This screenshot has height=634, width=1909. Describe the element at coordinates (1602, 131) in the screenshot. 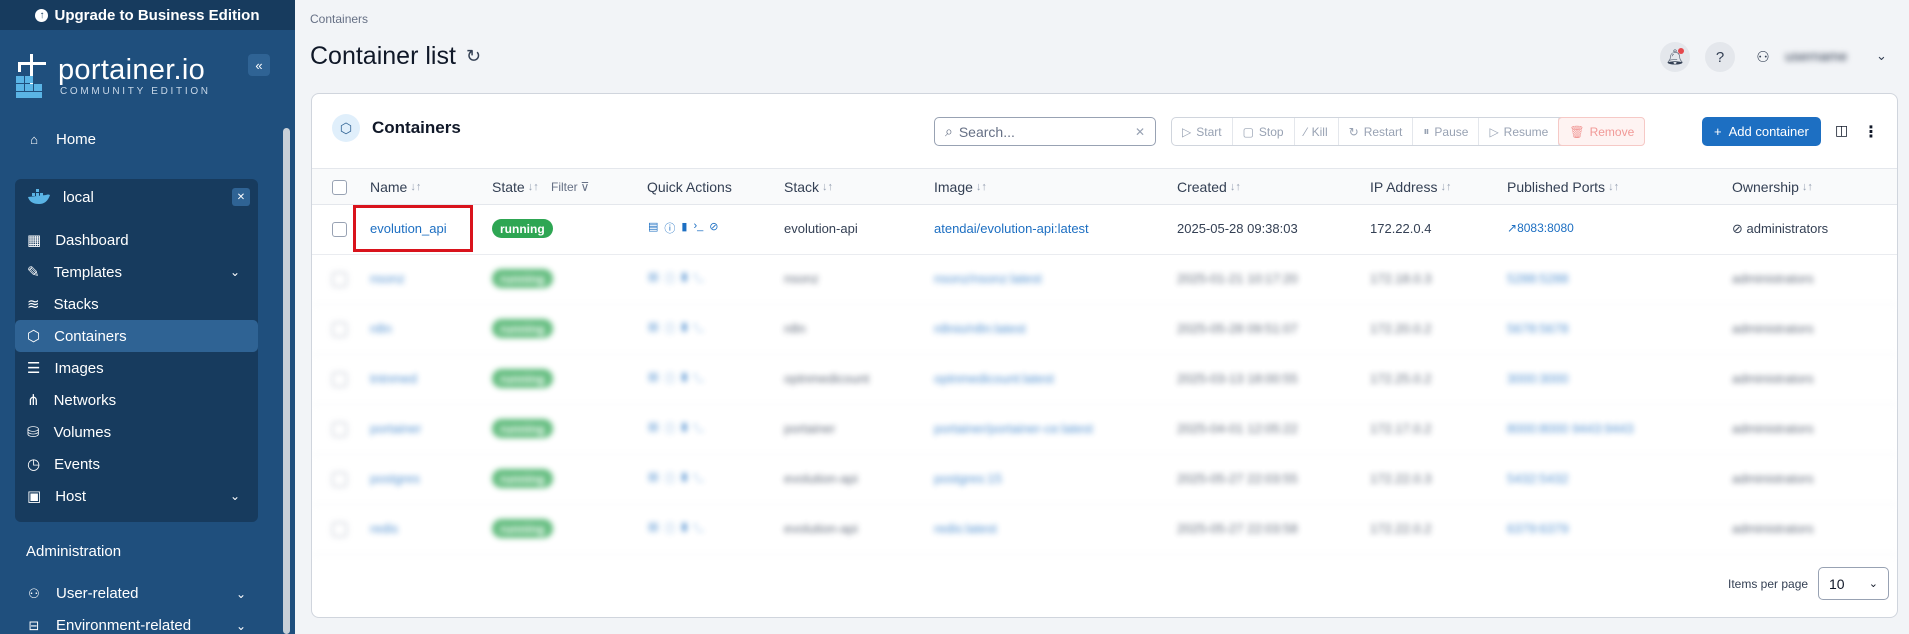

I see `remove-button: 🗑︎ Remove` at that location.